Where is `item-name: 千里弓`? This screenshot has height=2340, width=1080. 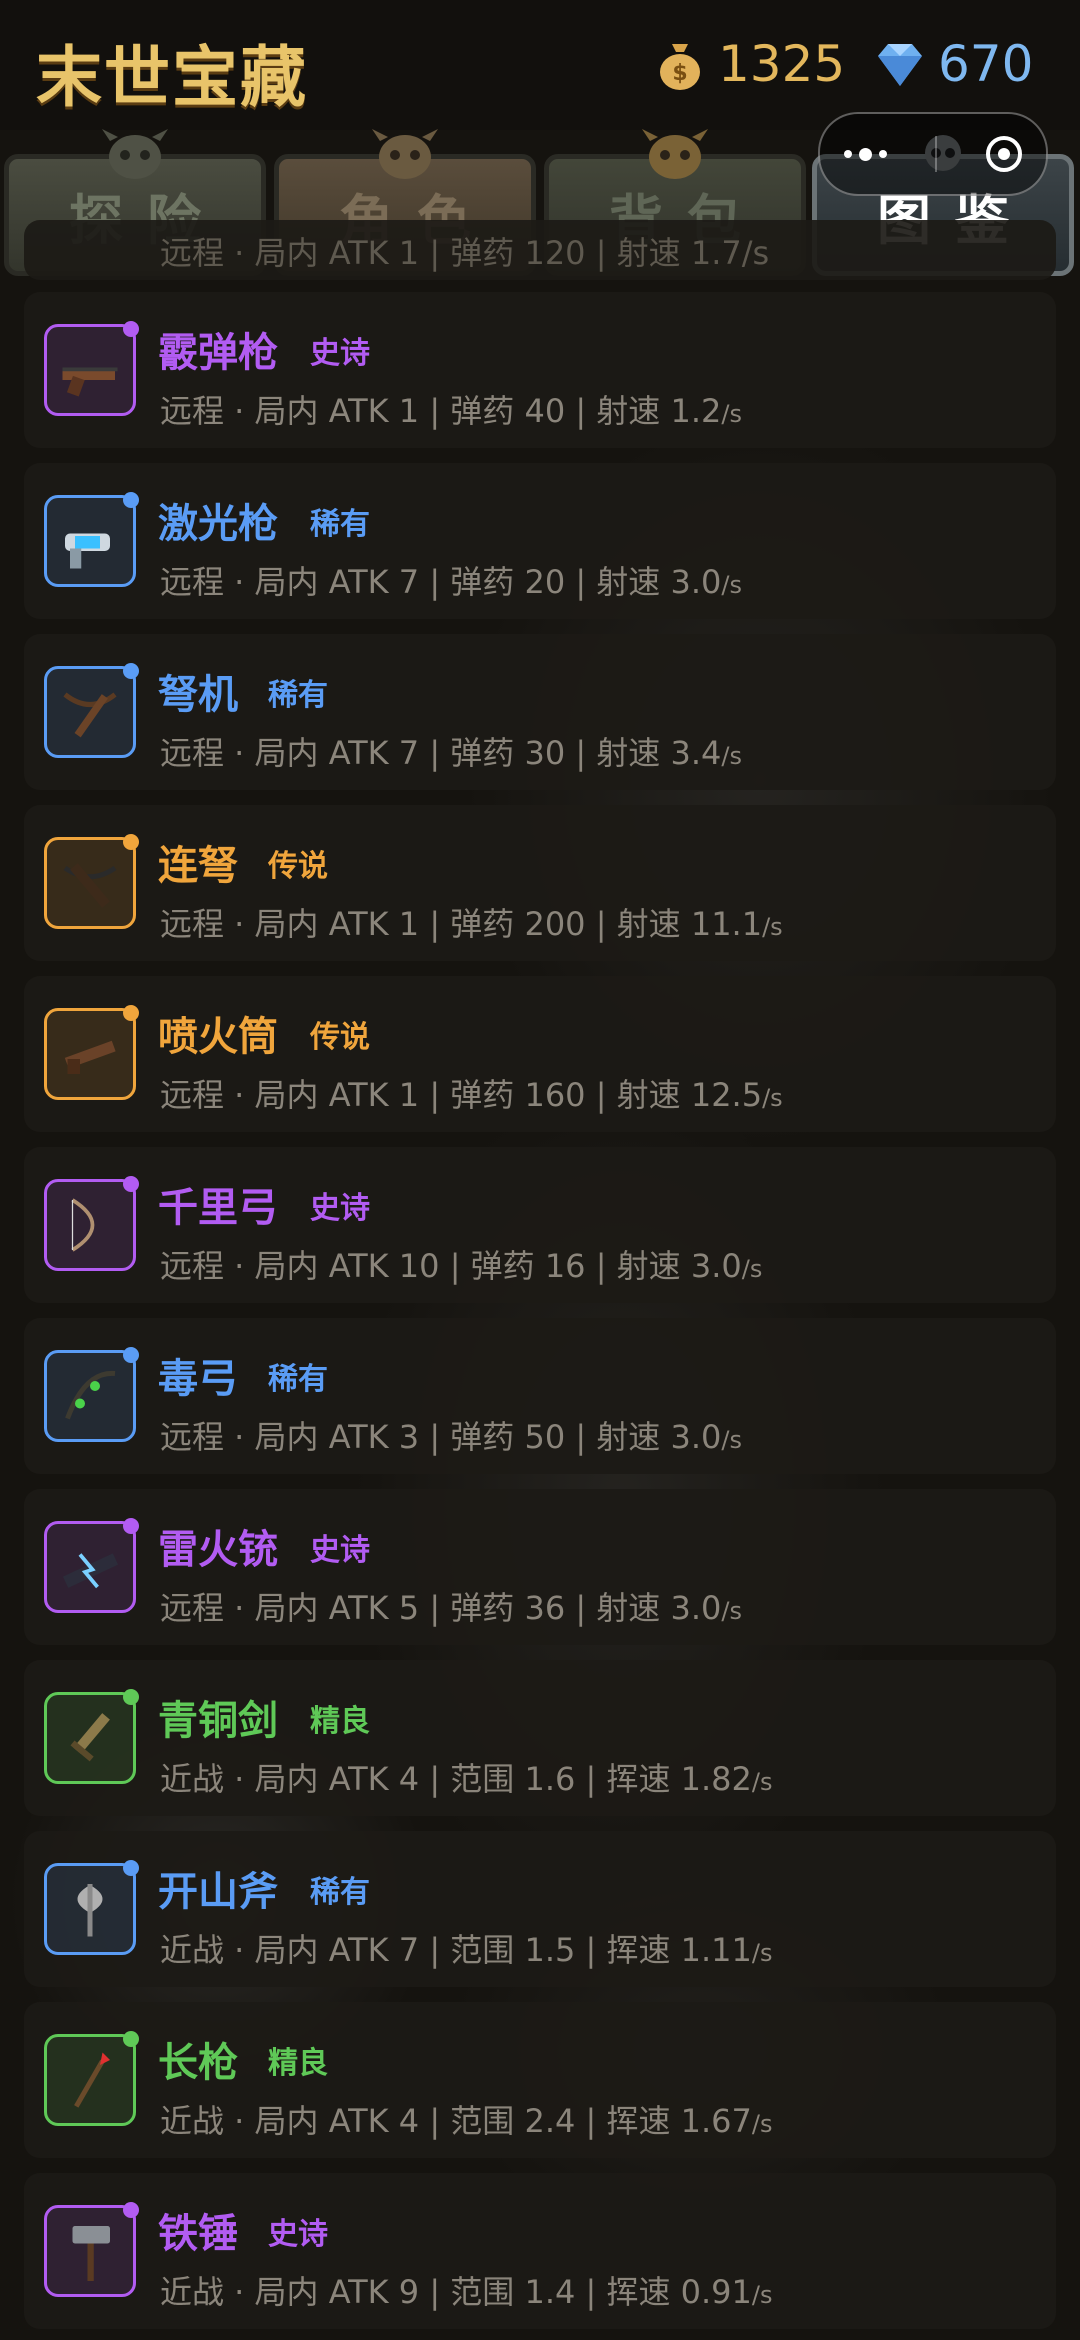
item-name: 千里弓 is located at coordinates (218, 1208).